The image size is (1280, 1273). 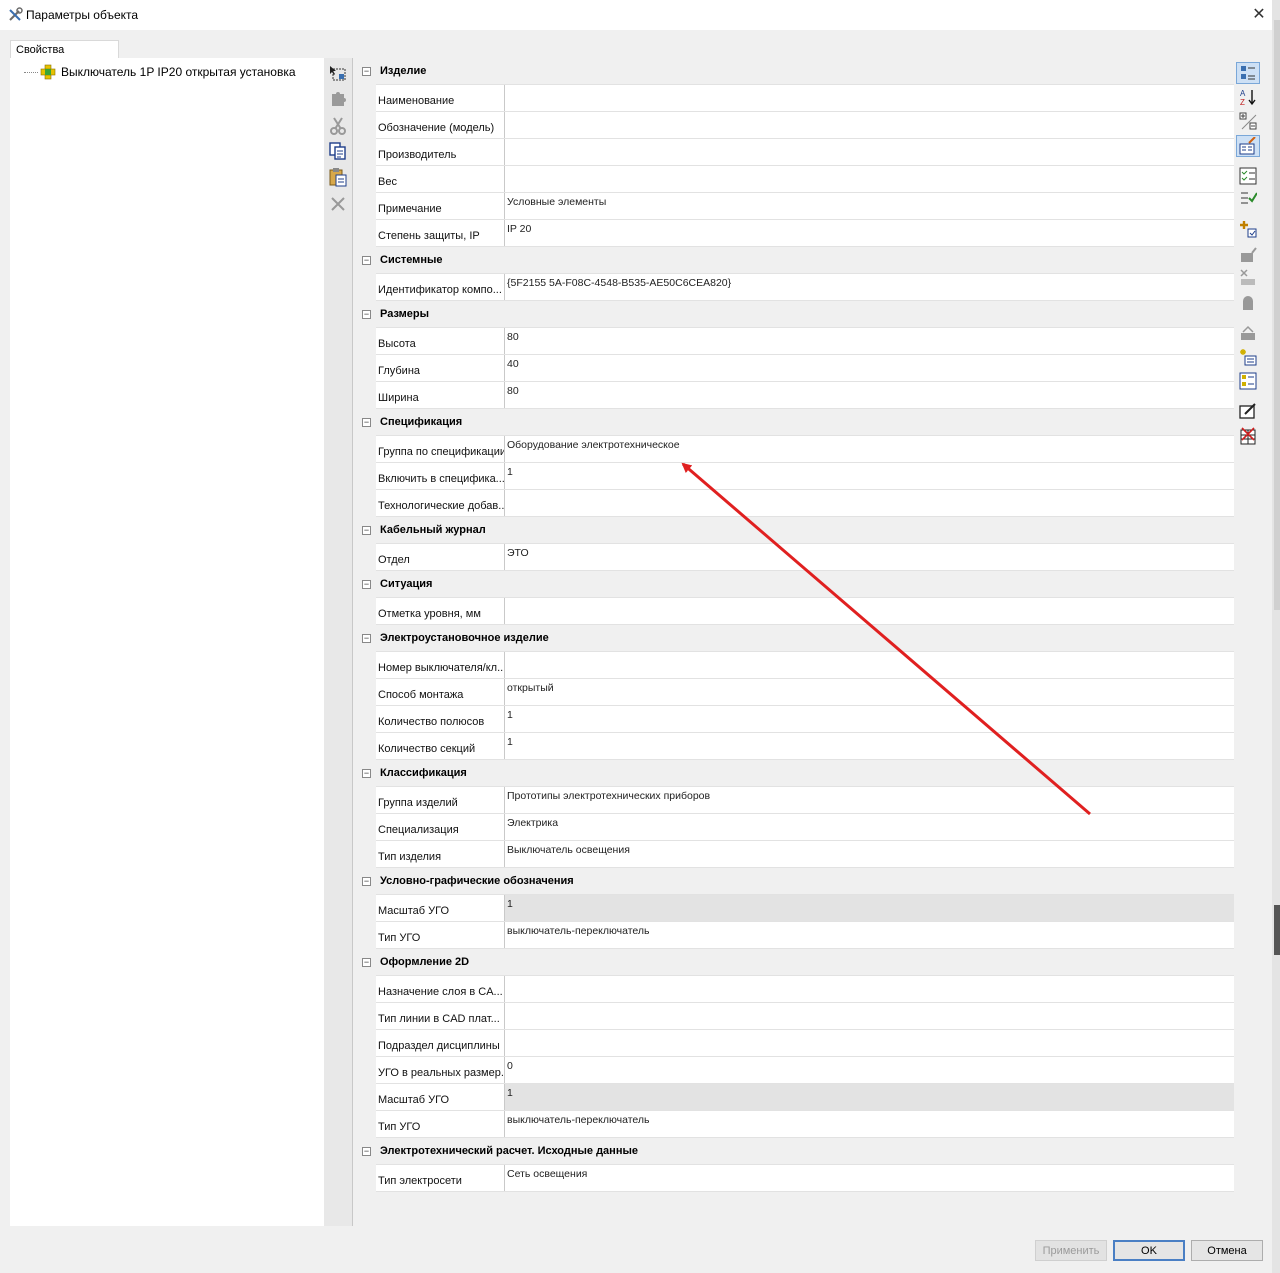 What do you see at coordinates (869, 854) in the screenshot?
I see `property-value: Выключатель освещения` at bounding box center [869, 854].